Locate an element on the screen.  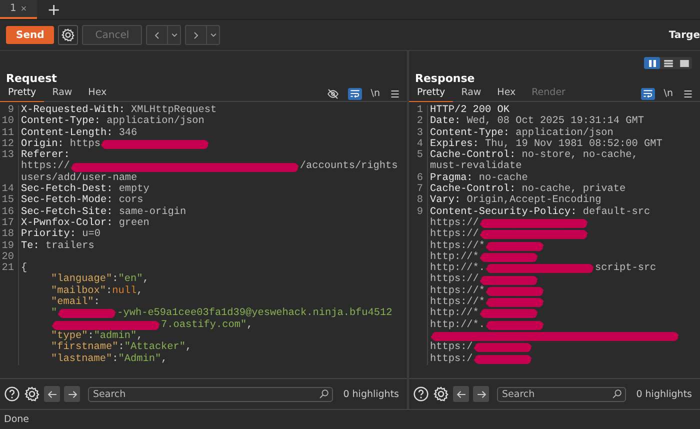
line-number: 10 is located at coordinates (8, 122).